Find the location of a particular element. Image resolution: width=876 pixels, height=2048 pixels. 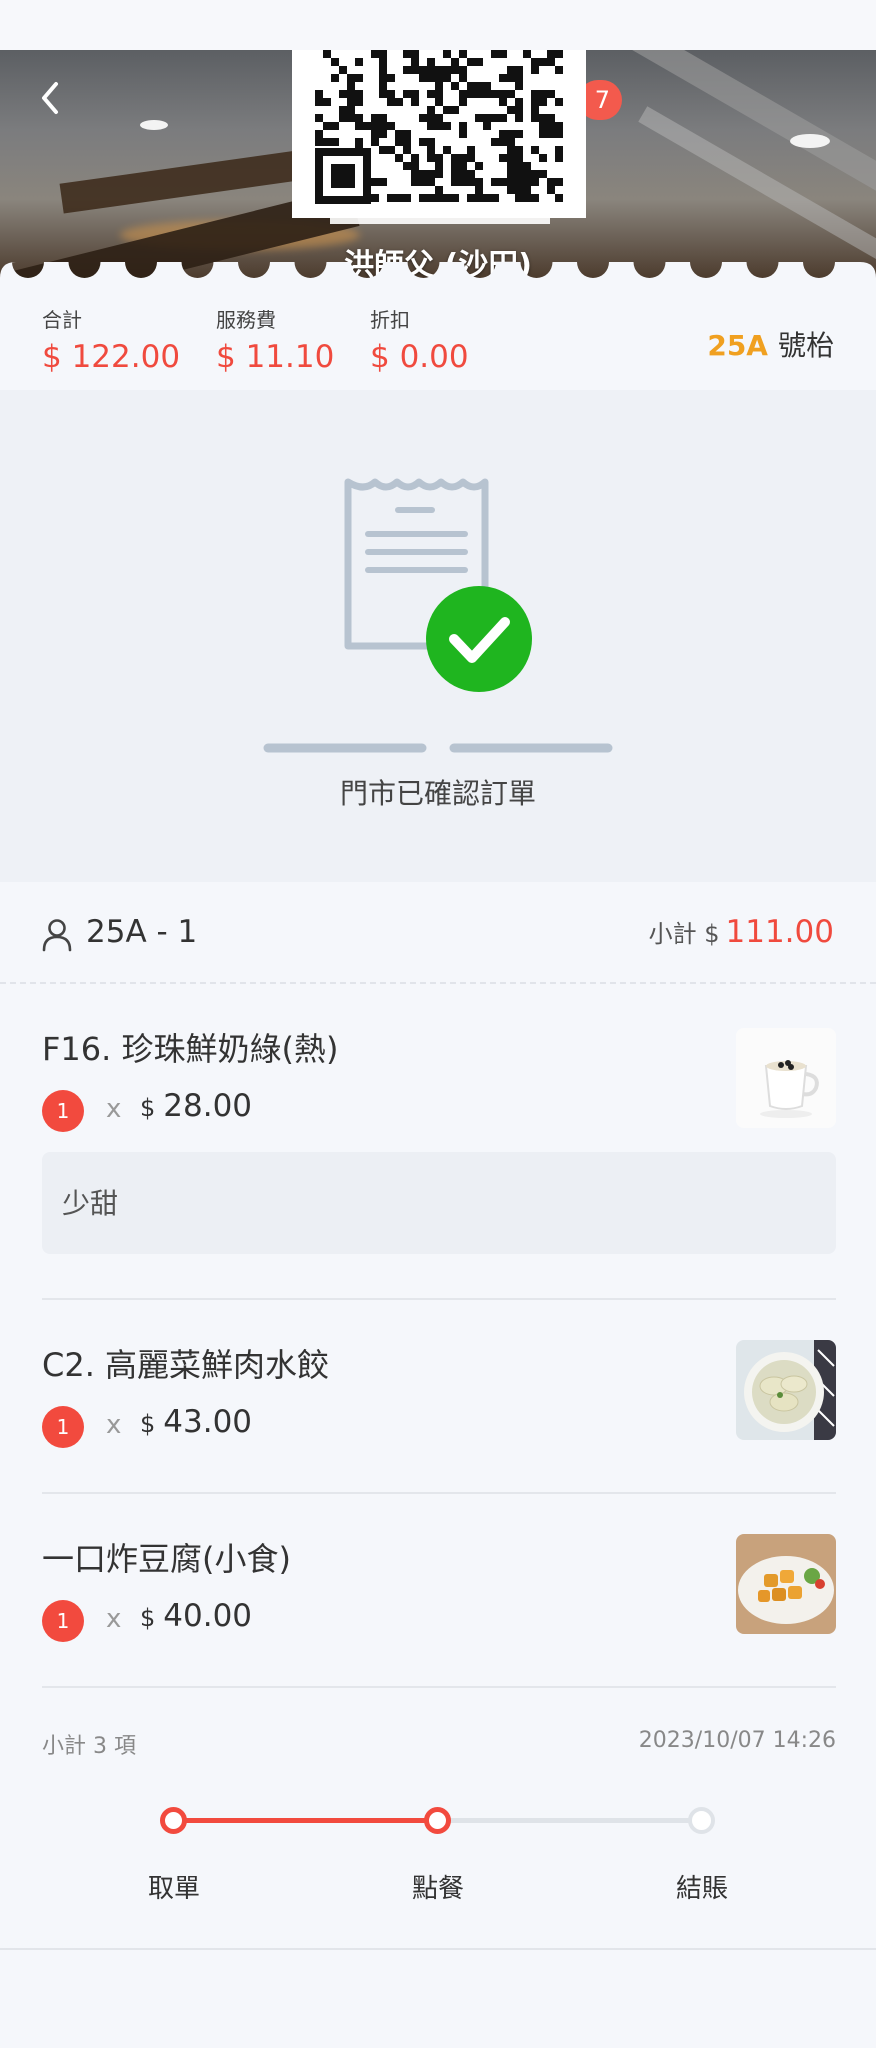

qr-code is located at coordinates (439, 134).